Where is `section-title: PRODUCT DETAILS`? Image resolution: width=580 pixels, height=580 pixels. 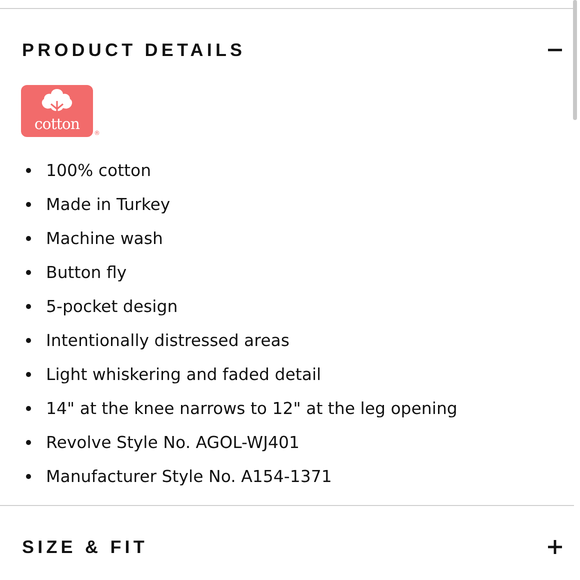 section-title: PRODUCT DETAILS is located at coordinates (134, 50).